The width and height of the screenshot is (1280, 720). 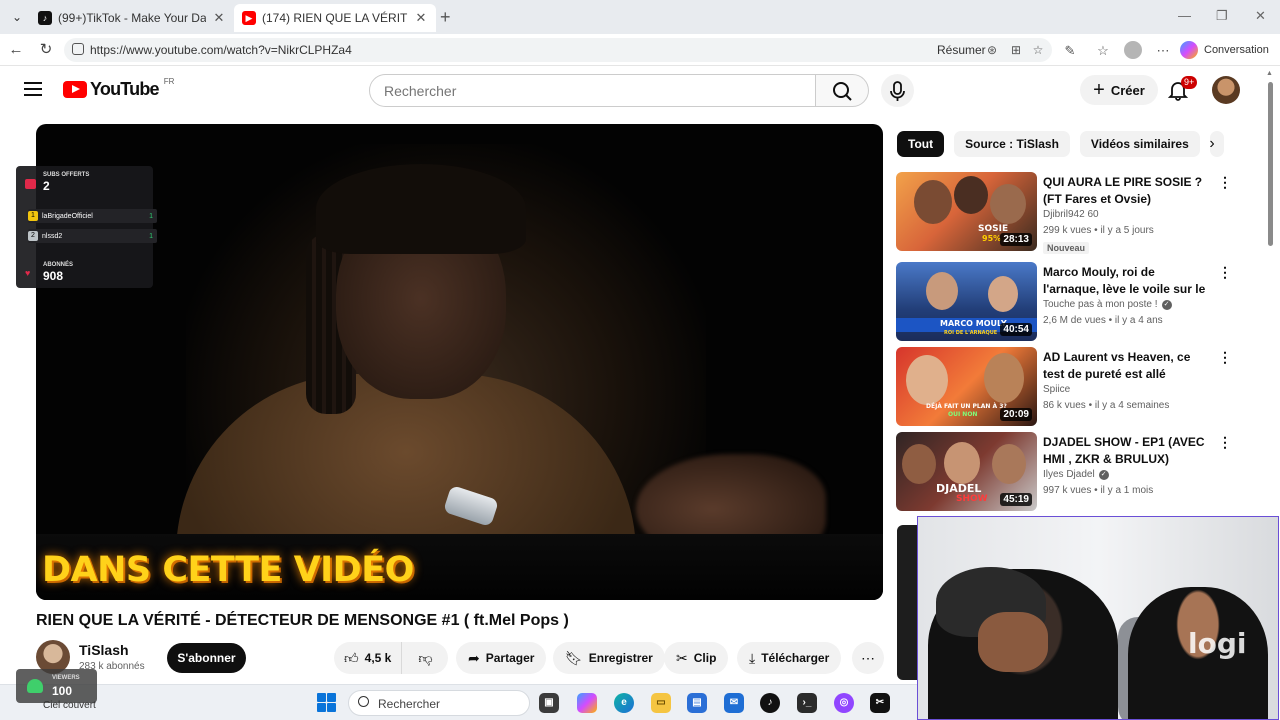 What do you see at coordinates (1103, 51) in the screenshot?
I see `favorites-icon: ☆` at bounding box center [1103, 51].